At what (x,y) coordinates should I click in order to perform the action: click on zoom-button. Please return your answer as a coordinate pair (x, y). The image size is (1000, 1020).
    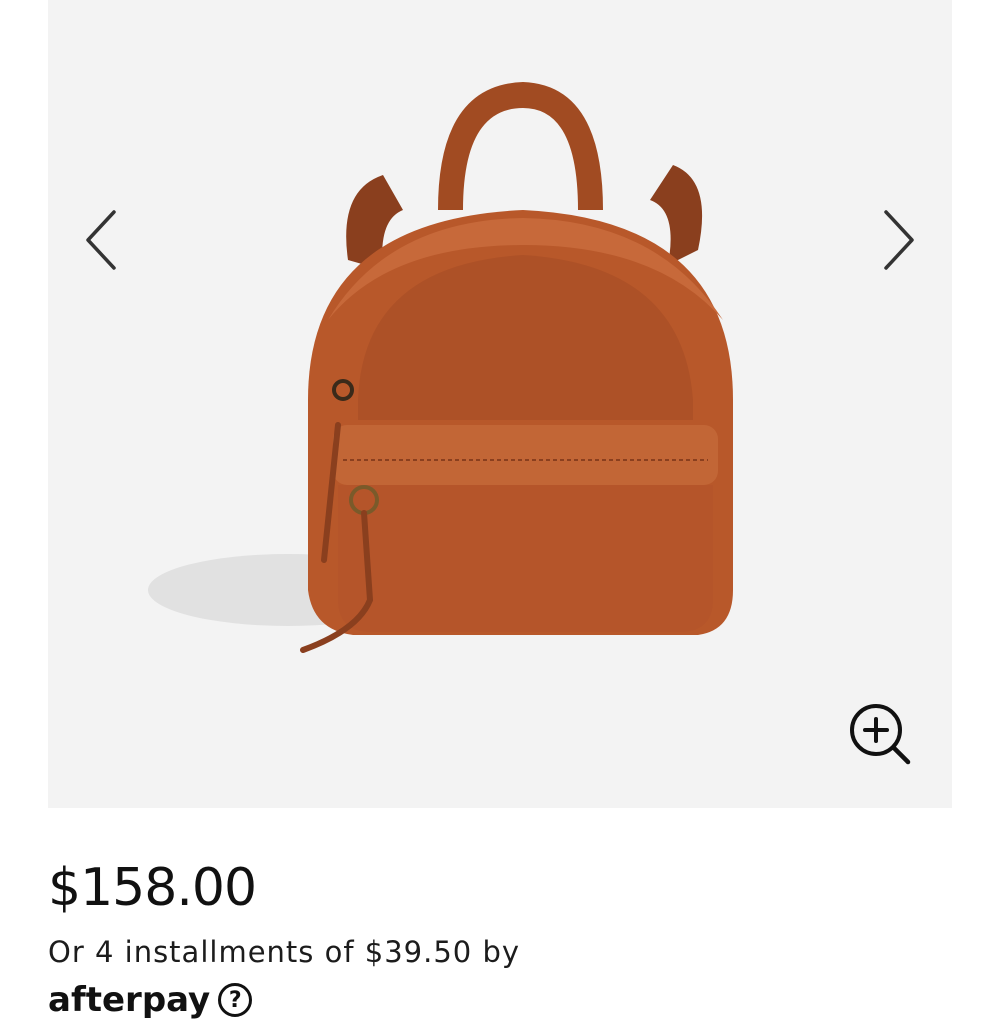
    Looking at the image, I should click on (881, 735).